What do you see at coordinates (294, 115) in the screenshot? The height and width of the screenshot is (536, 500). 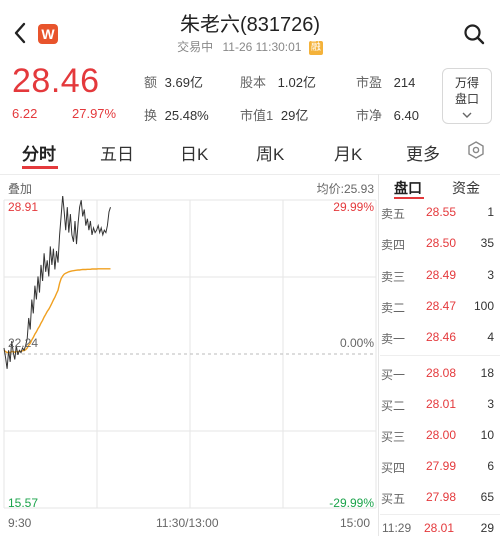 I see `stat-value: 29亿` at bounding box center [294, 115].